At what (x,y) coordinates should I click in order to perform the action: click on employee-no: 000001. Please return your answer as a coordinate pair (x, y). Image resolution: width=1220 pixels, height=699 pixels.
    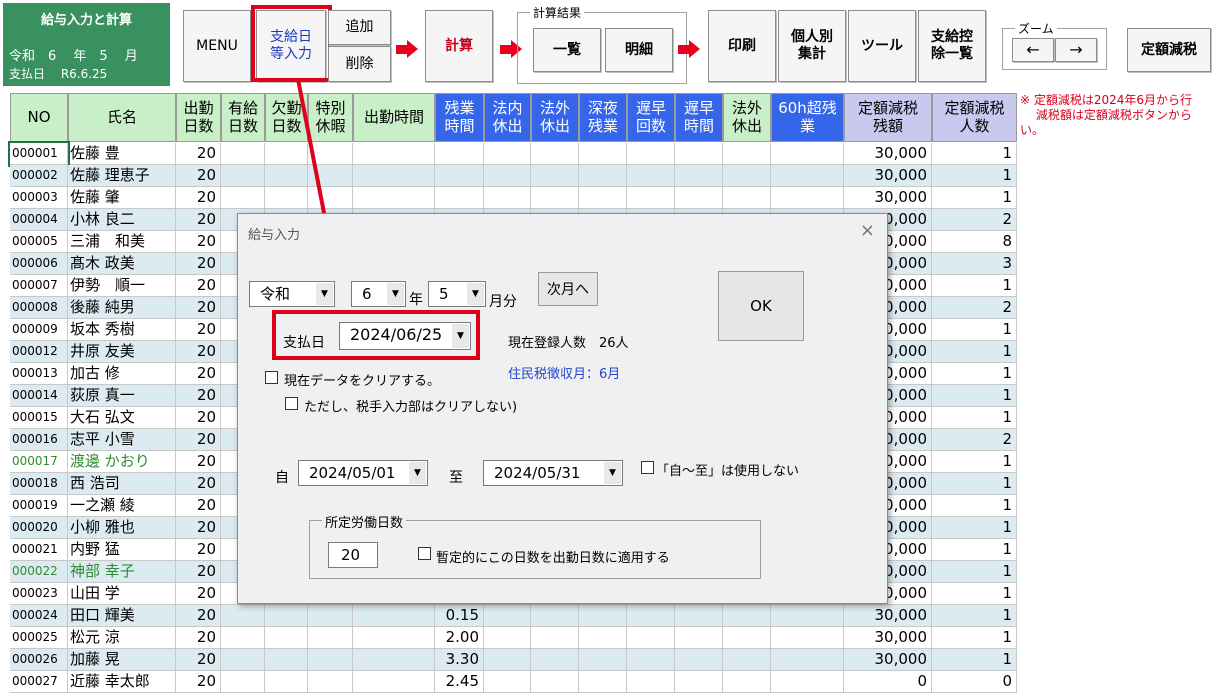
    Looking at the image, I should click on (39, 154).